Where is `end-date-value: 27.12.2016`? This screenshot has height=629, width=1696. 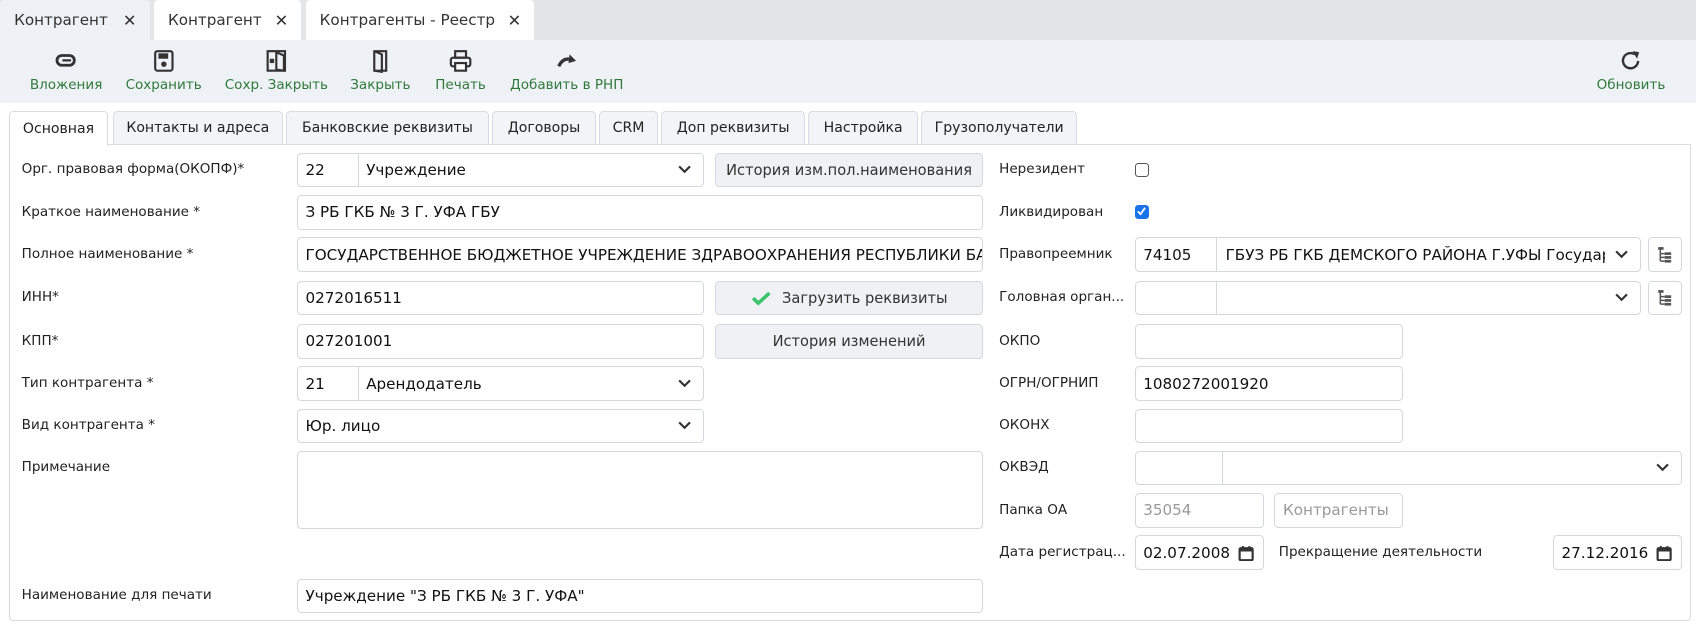
end-date-value: 27.12.2016 is located at coordinates (1605, 552).